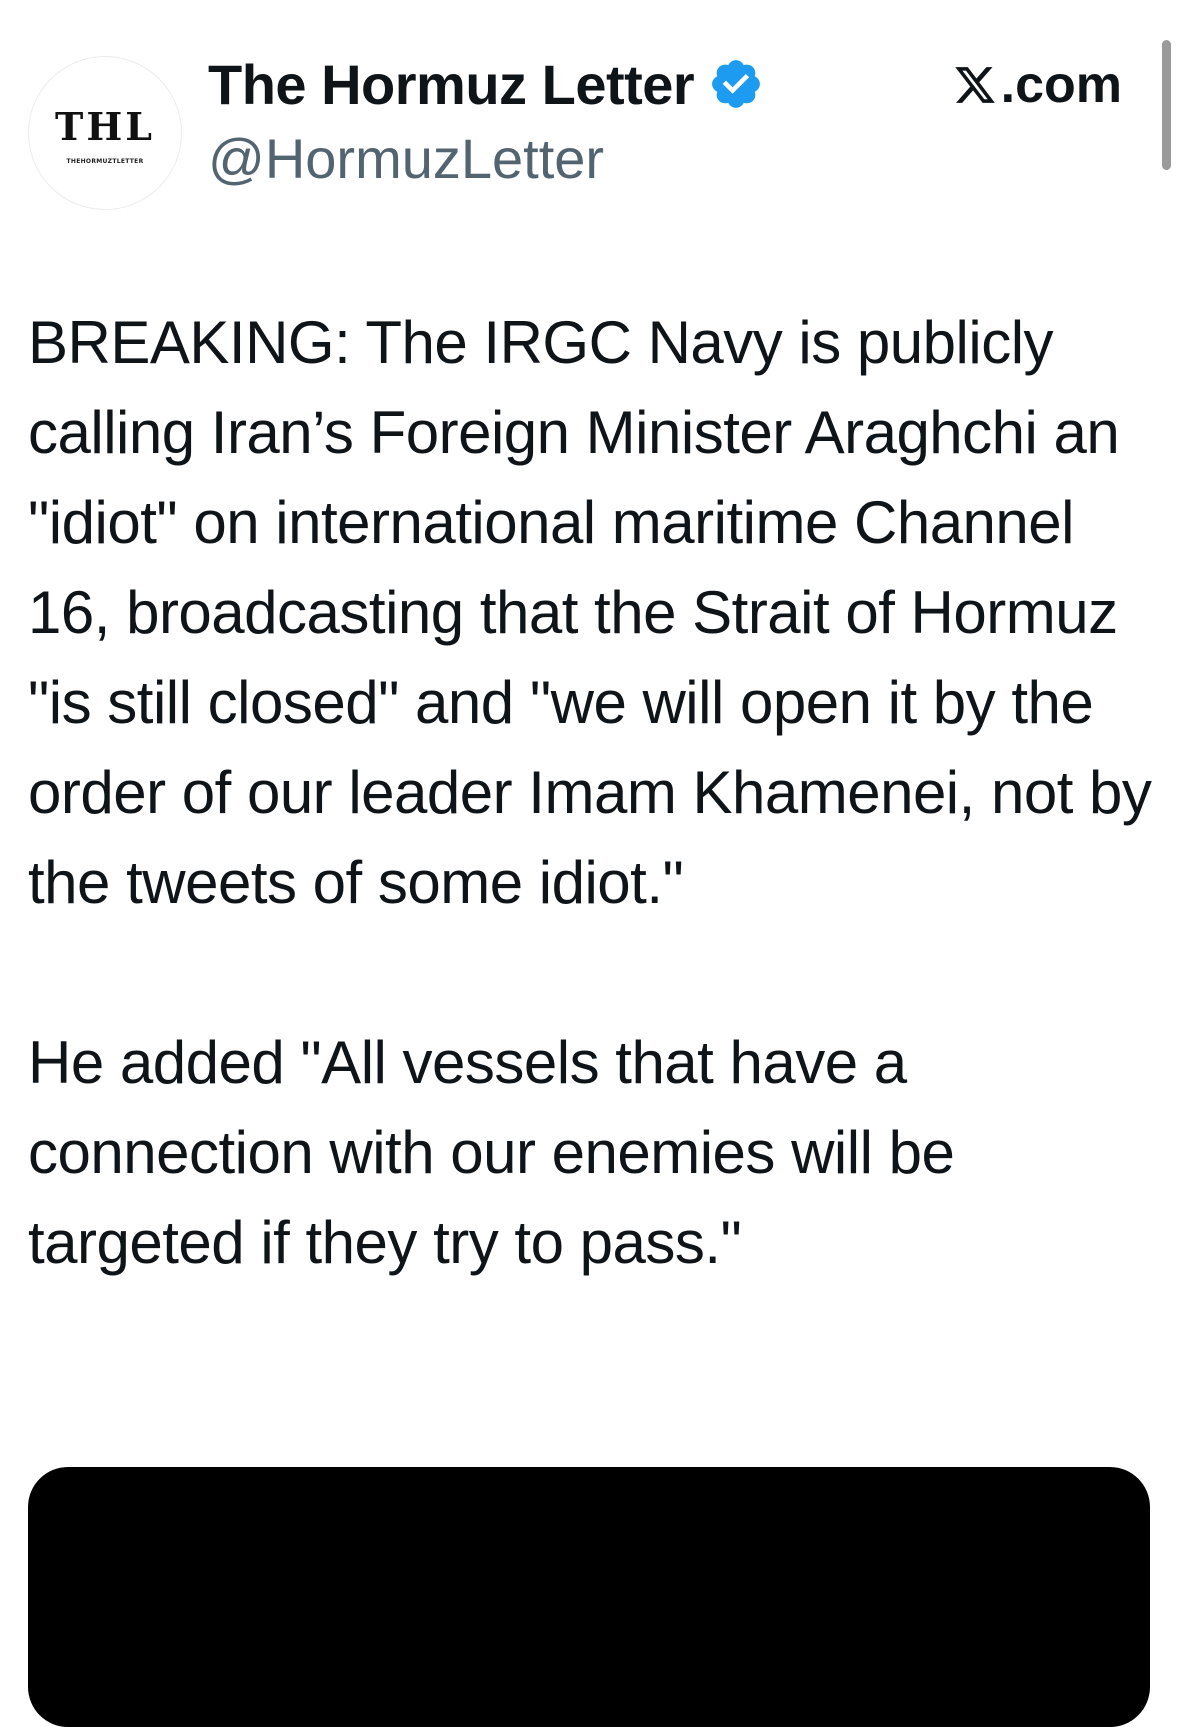 This screenshot has width=1179, height=1727. I want to click on author-name-row: The Hormuz Letter, so click(486, 84).